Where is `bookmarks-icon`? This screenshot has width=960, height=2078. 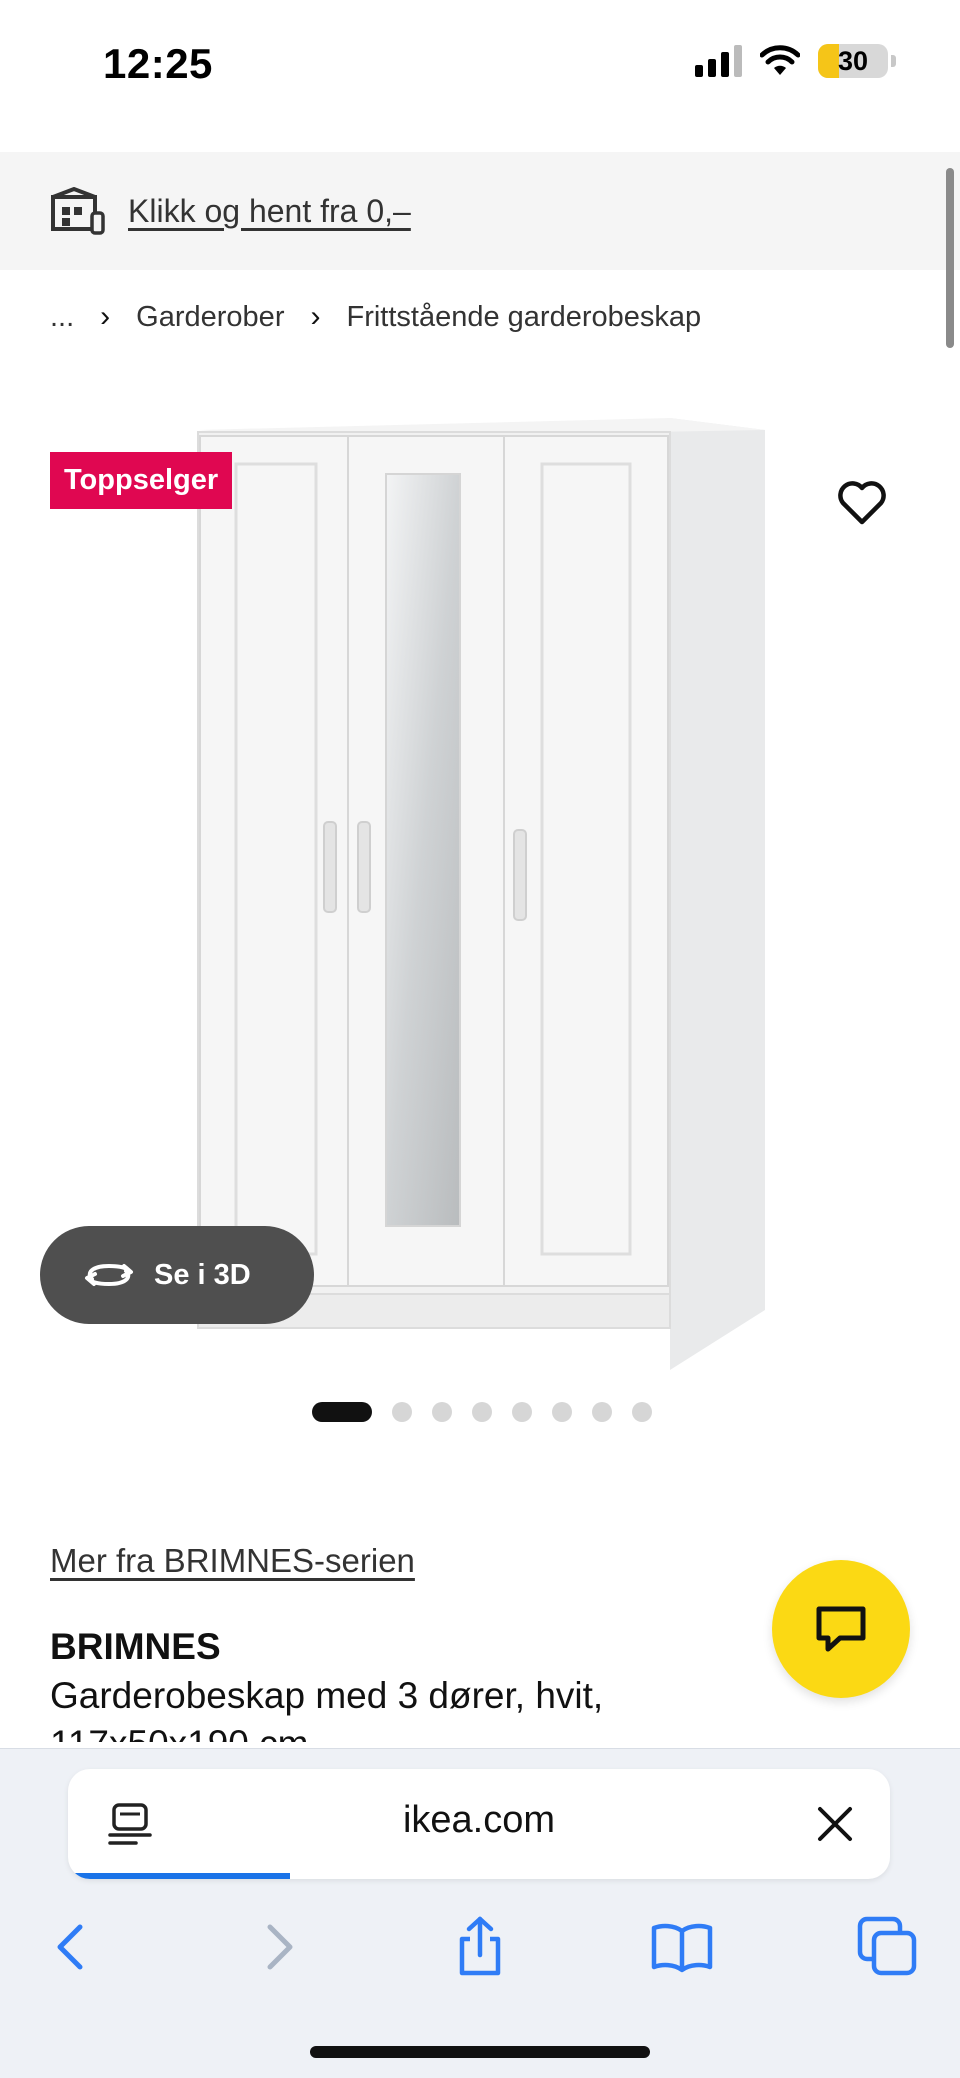
bookmarks-icon is located at coordinates (682, 1947).